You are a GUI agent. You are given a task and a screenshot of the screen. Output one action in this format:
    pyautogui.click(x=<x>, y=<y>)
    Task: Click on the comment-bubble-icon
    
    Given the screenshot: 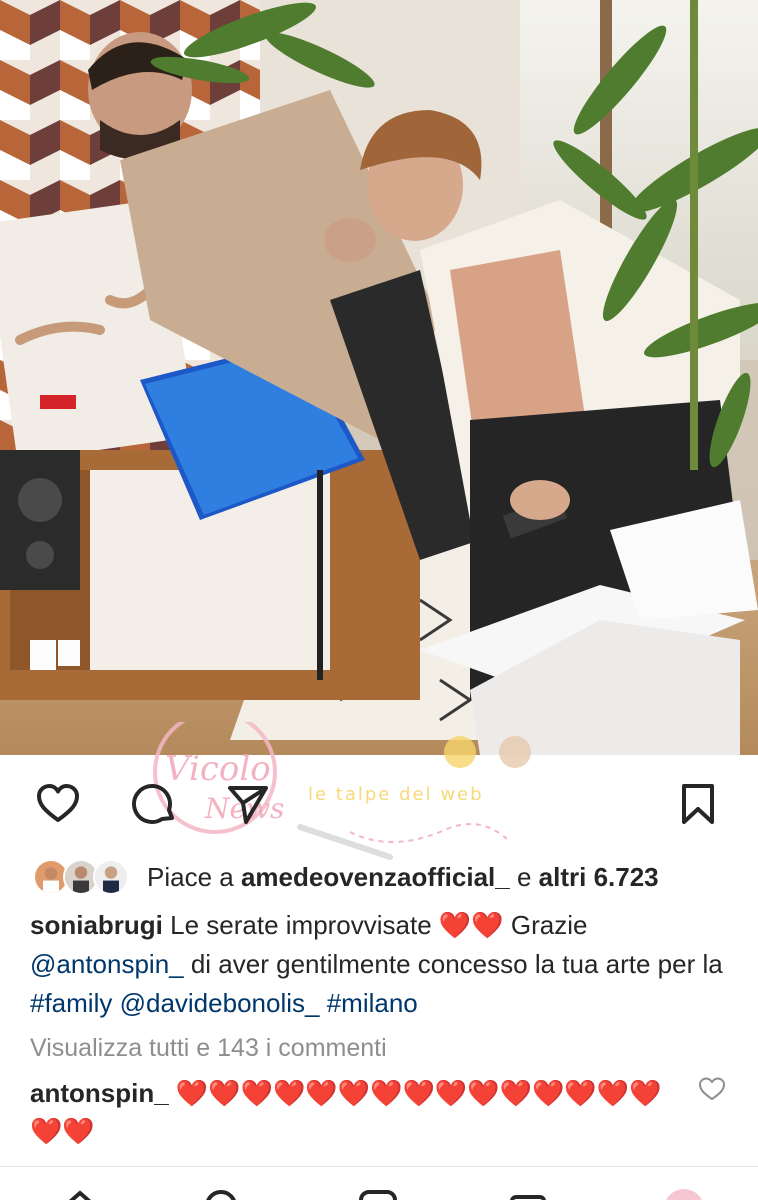 What is the action you would take?
    pyautogui.click(x=153, y=804)
    